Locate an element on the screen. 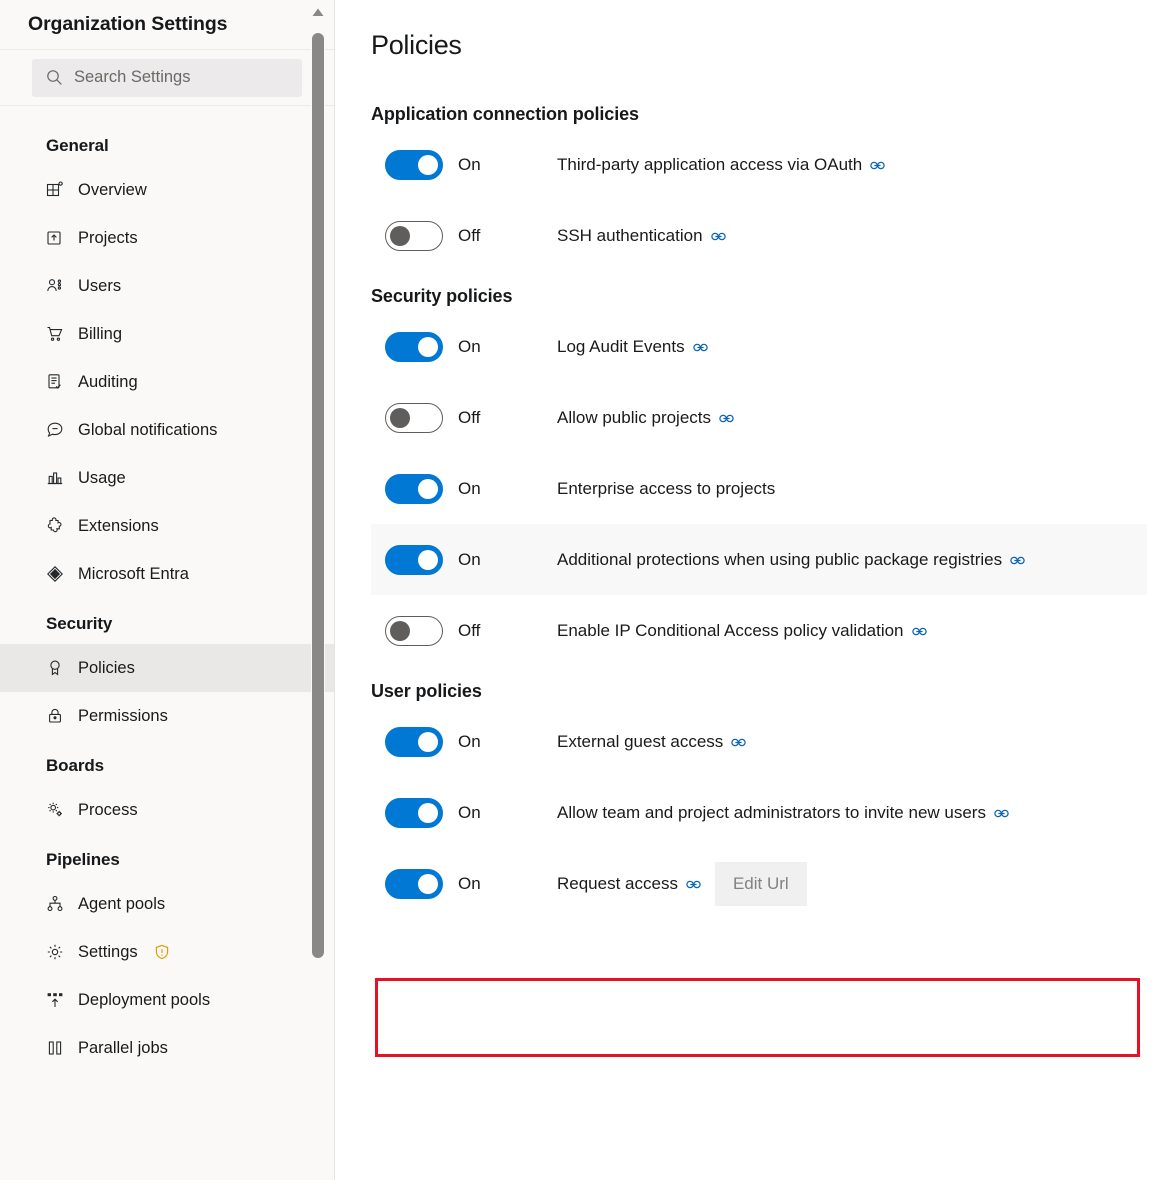 The height and width of the screenshot is (1180, 1159). notification-icon is located at coordinates (55, 430).